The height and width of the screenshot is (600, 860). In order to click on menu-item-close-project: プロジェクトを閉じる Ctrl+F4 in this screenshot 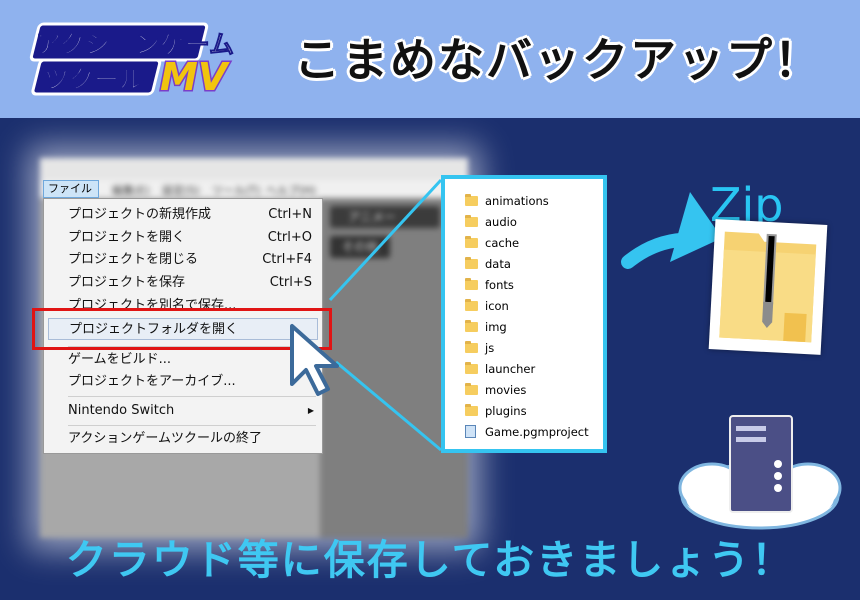, I will do `click(183, 260)`.